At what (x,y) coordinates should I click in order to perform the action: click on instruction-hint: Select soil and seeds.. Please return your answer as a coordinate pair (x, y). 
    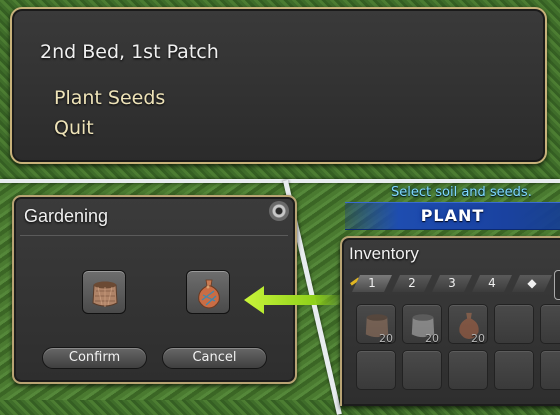
    Looking at the image, I should click on (461, 192).